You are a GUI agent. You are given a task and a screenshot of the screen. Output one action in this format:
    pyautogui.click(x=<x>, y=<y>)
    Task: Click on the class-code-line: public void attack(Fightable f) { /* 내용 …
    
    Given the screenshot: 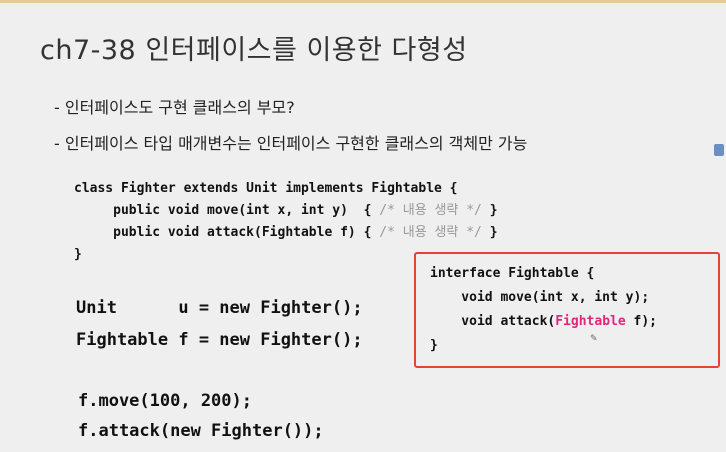 What is the action you would take?
    pyautogui.click(x=286, y=233)
    